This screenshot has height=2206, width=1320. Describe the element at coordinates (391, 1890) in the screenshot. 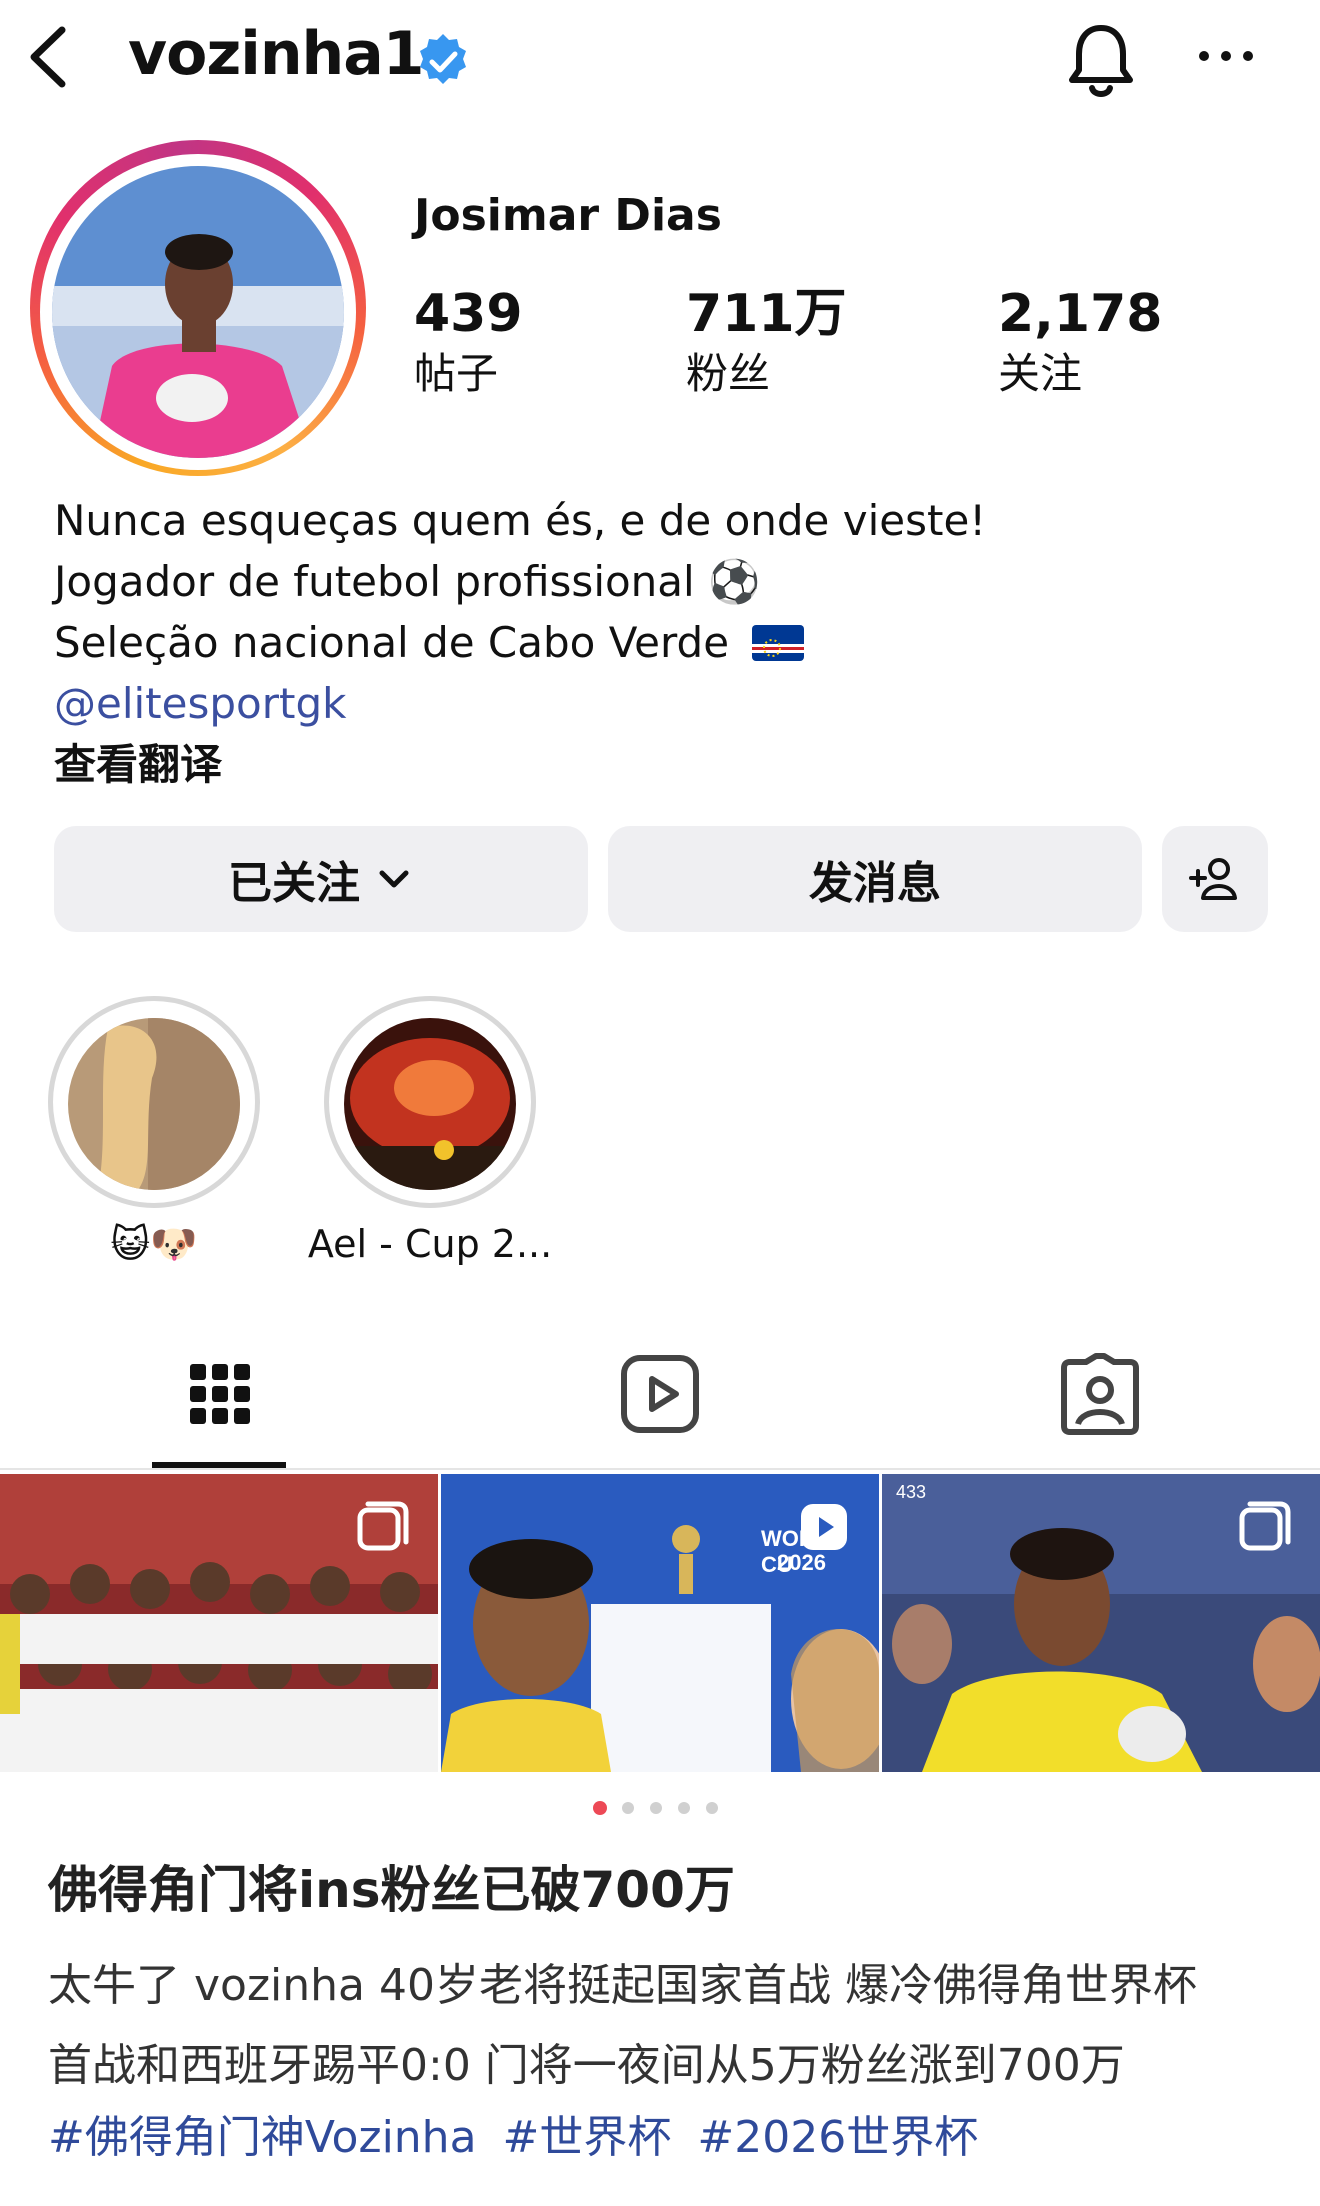

I see `article-title: 佛得角门将ins粉丝已破700万` at that location.